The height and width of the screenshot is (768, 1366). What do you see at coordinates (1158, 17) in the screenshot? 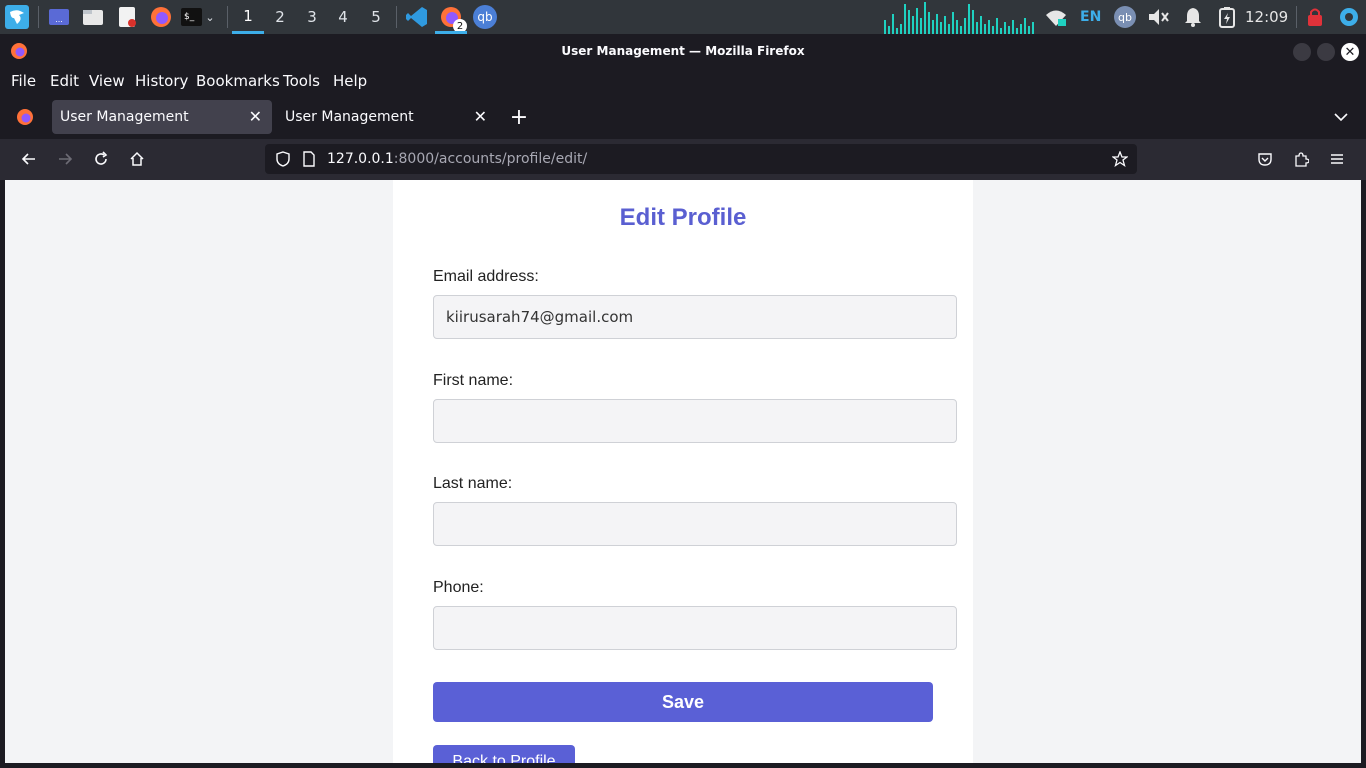
I see `volume-muted-icon` at bounding box center [1158, 17].